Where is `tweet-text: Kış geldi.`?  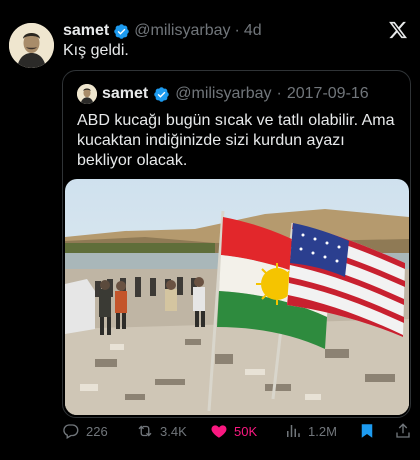
tweet-text: Kış geldi. is located at coordinates (96, 50).